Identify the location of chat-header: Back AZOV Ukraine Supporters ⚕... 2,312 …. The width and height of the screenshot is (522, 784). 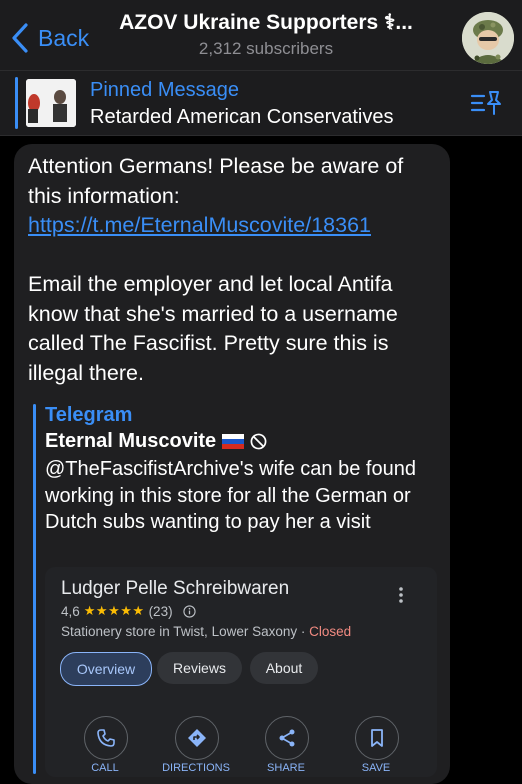
(261, 35).